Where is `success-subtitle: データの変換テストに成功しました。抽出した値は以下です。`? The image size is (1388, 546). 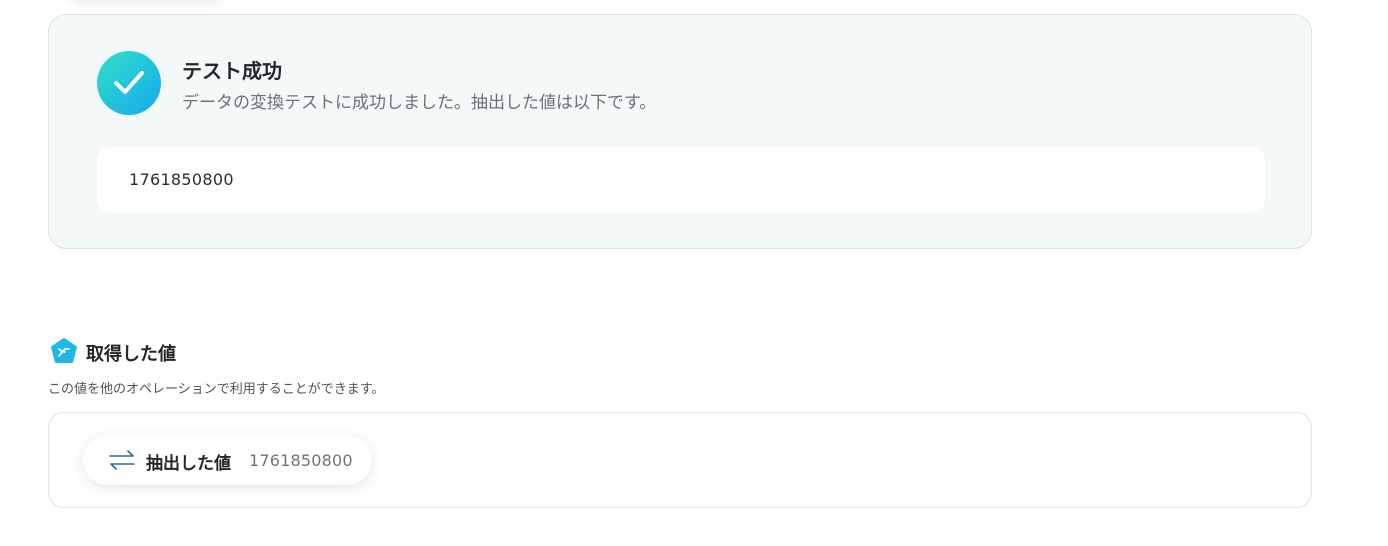
success-subtitle: データの変換テストに成功しました。抽出した値は以下です。 is located at coordinates (419, 103).